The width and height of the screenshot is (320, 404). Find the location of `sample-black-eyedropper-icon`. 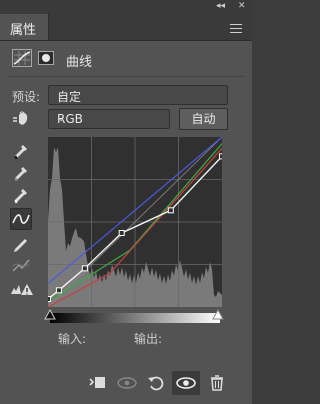

sample-black-eyedropper-icon is located at coordinates (21, 151).